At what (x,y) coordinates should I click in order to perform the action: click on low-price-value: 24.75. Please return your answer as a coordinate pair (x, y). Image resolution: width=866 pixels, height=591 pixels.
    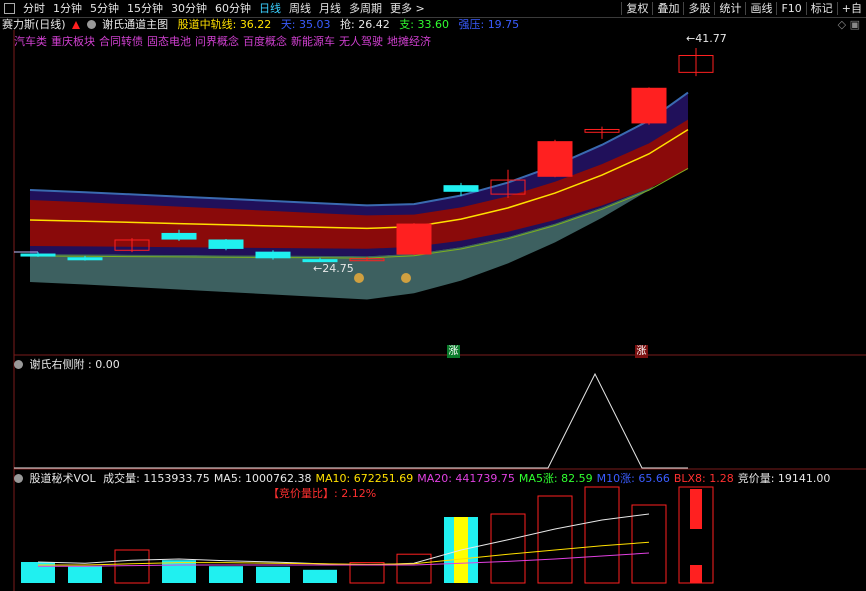
    Looking at the image, I should click on (338, 268).